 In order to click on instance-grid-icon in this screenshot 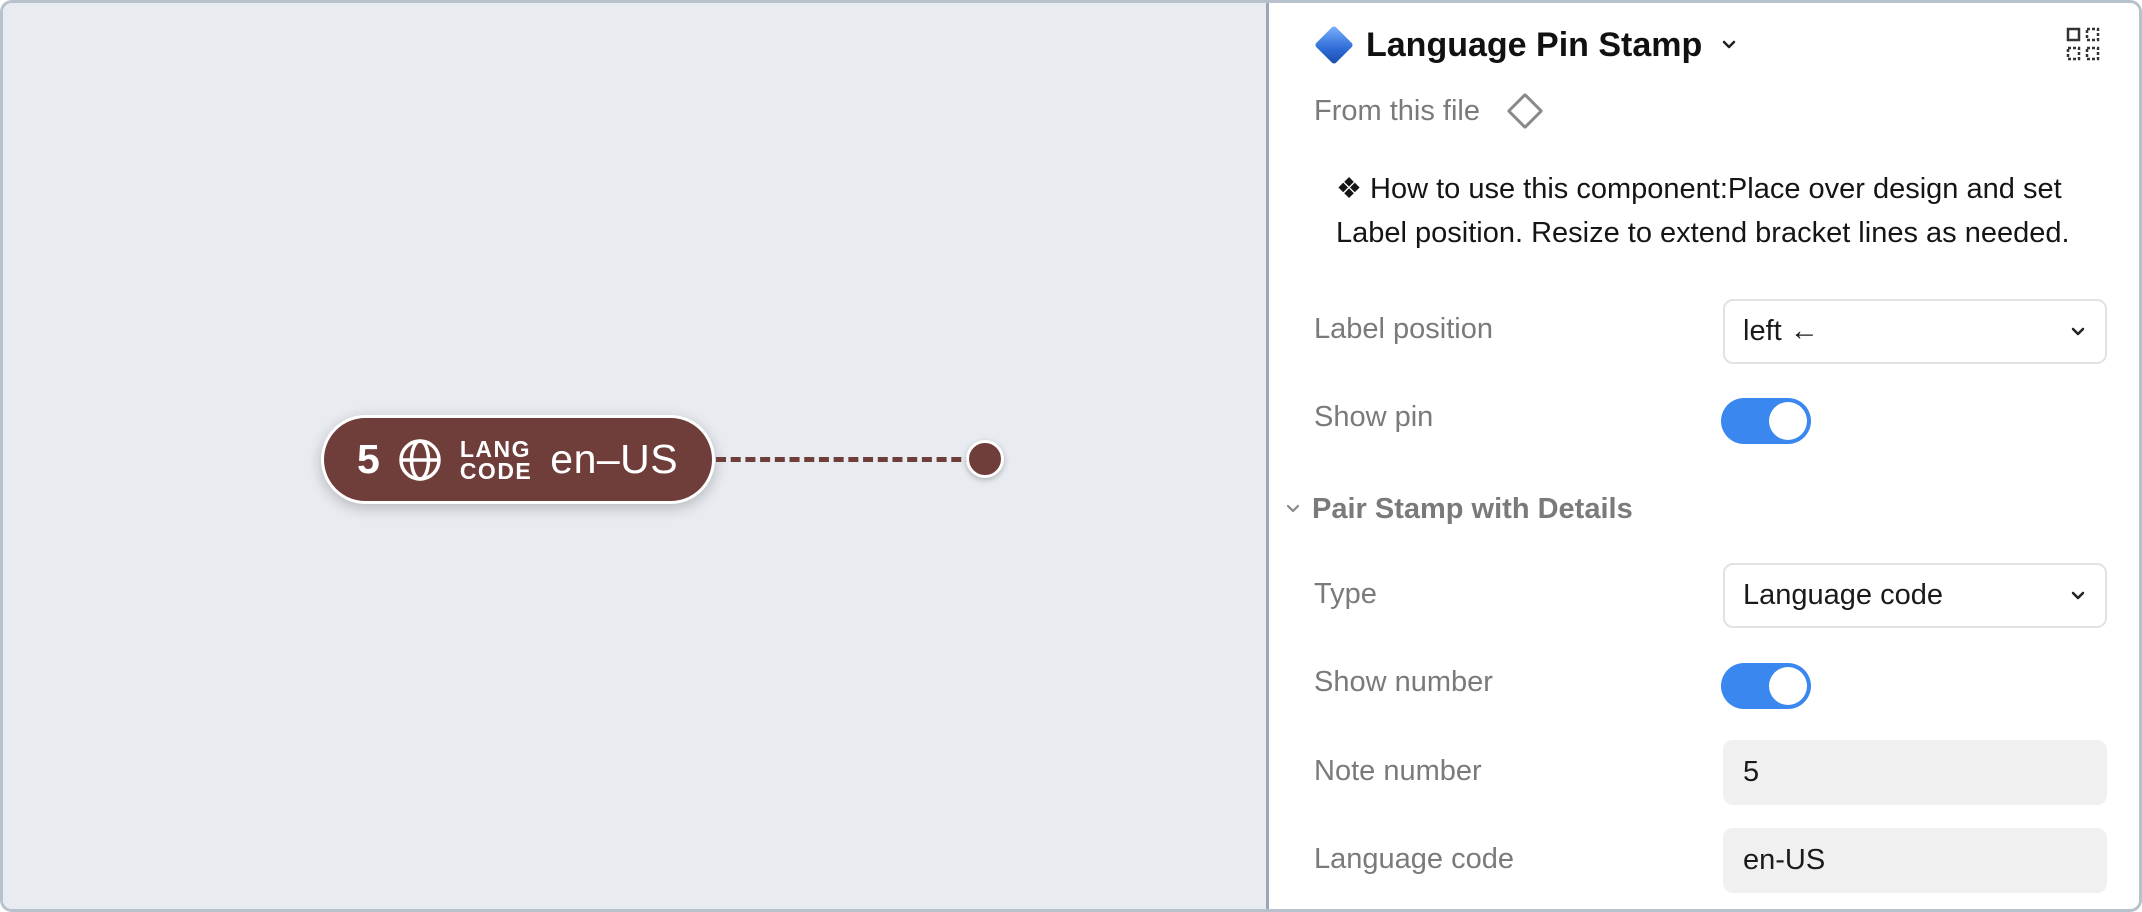, I will do `click(2083, 44)`.